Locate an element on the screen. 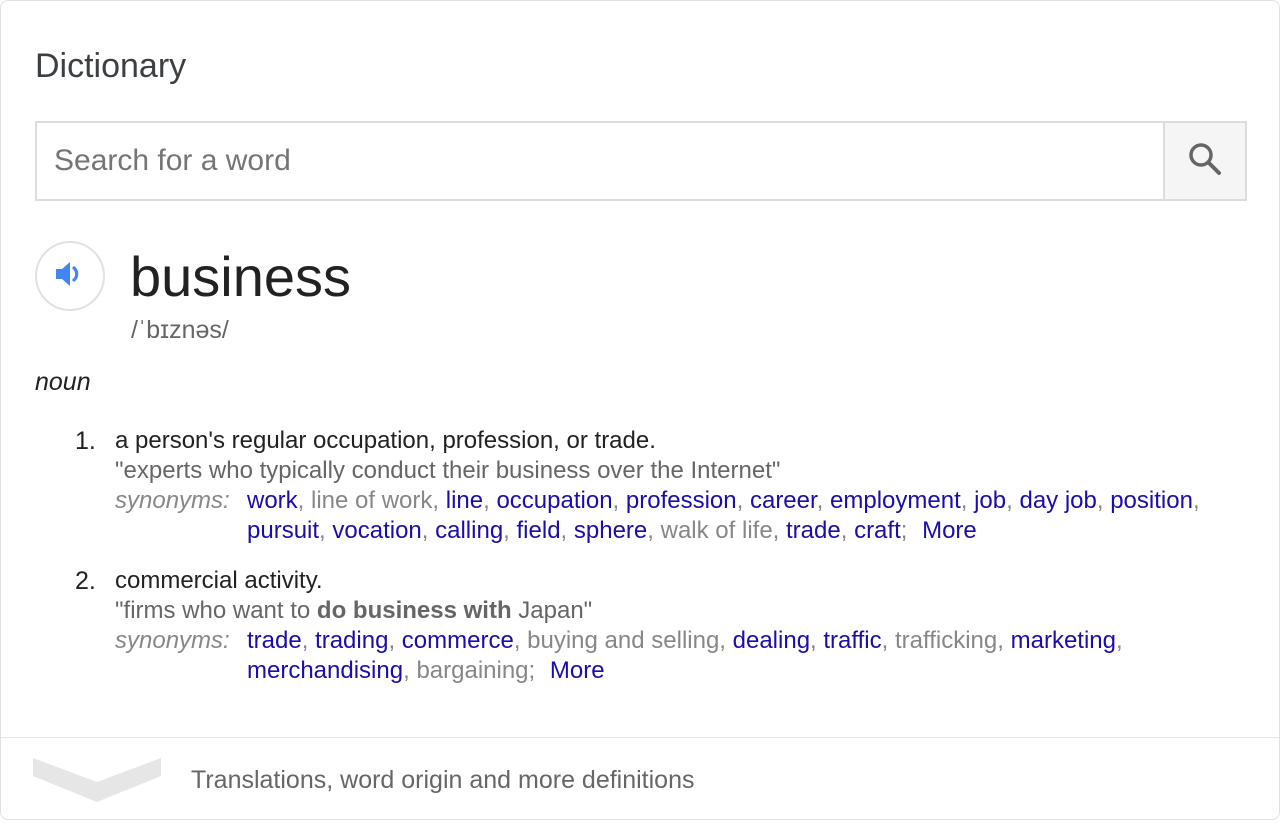  phonetic-transcription: /ˈbɪznəs/ is located at coordinates (180, 330).